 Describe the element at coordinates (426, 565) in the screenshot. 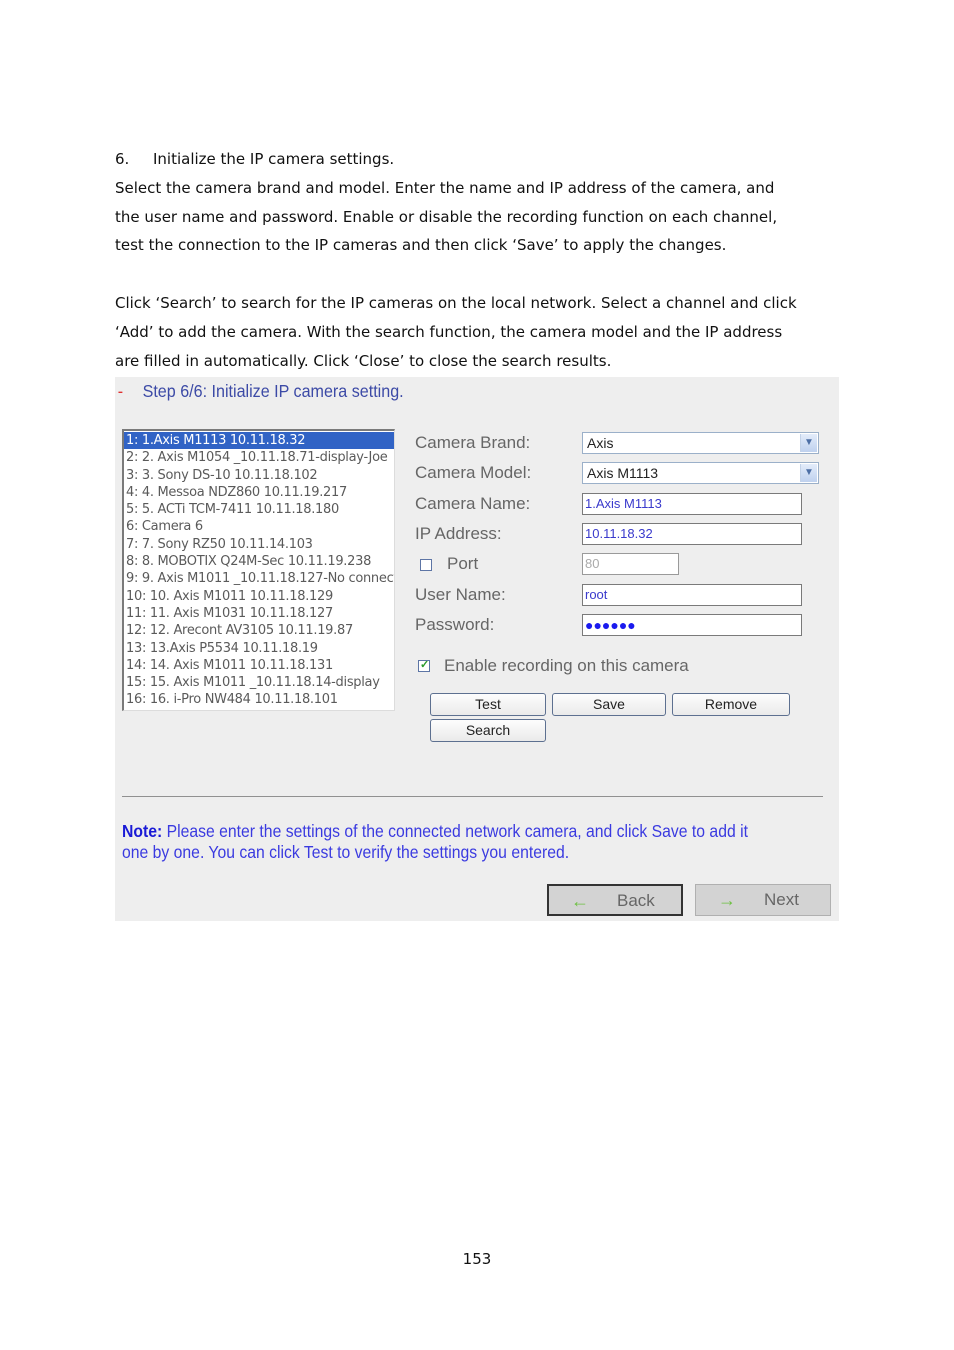

I see `port-checkbox` at that location.